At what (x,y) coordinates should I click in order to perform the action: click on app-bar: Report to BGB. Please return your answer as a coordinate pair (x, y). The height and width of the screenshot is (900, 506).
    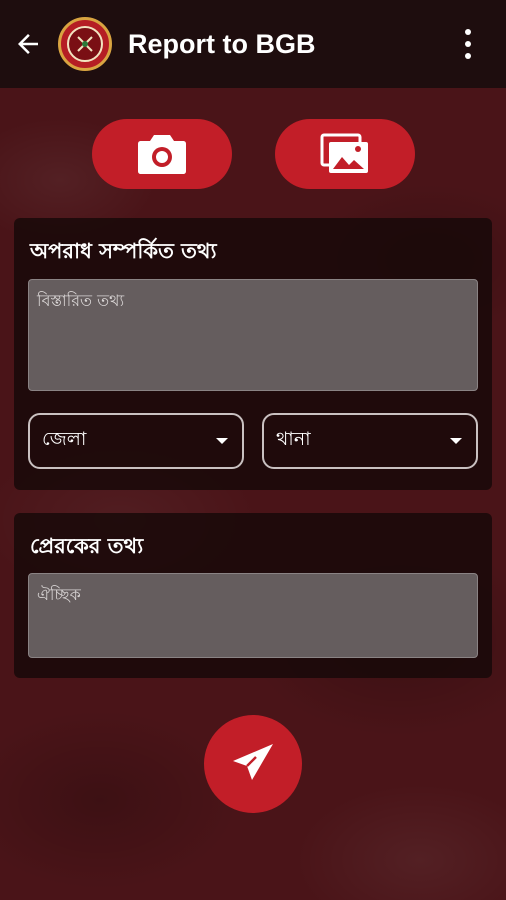
    Looking at the image, I should click on (253, 44).